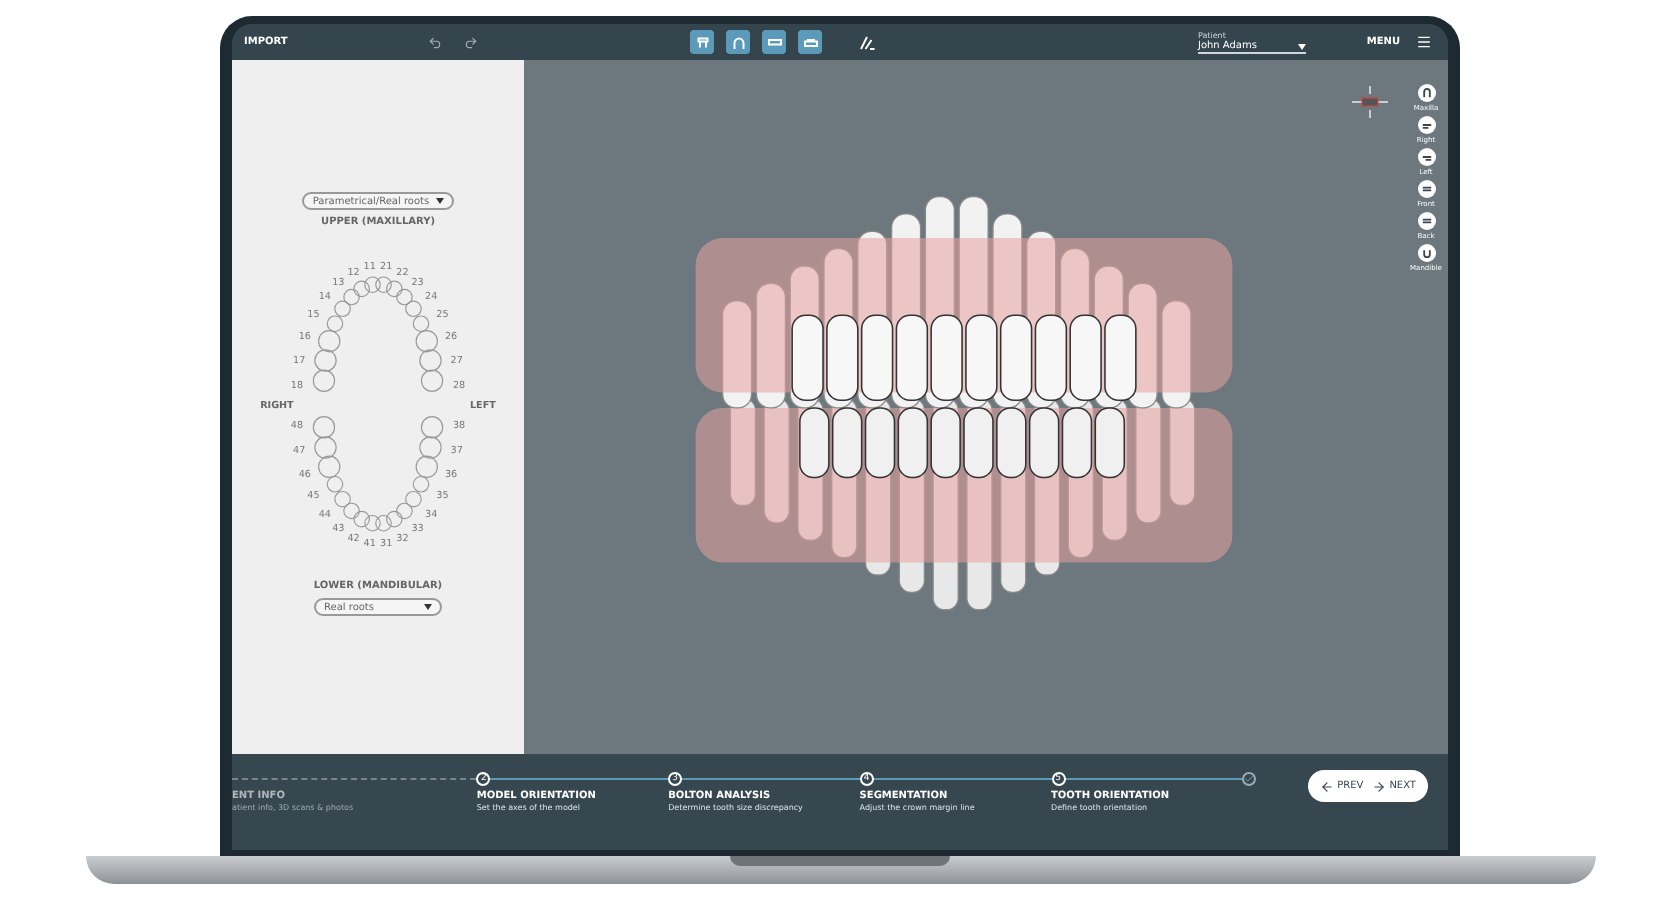  What do you see at coordinates (1249, 778) in the screenshot?
I see `check-icon` at bounding box center [1249, 778].